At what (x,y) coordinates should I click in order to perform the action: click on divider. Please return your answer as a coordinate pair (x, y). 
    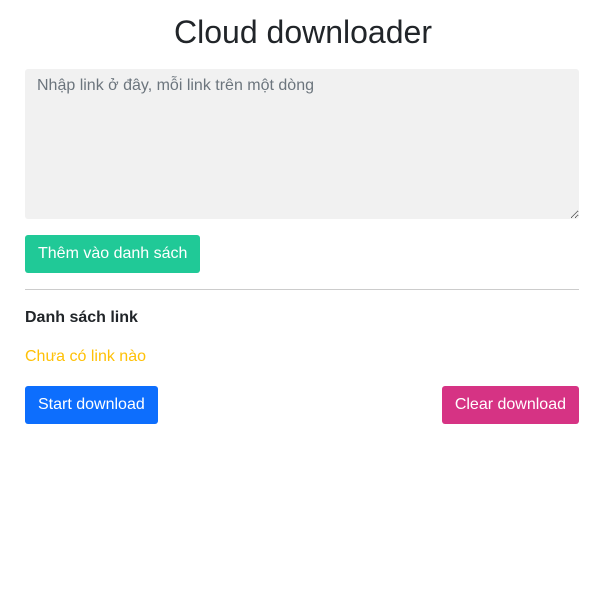
    Looking at the image, I should click on (302, 289).